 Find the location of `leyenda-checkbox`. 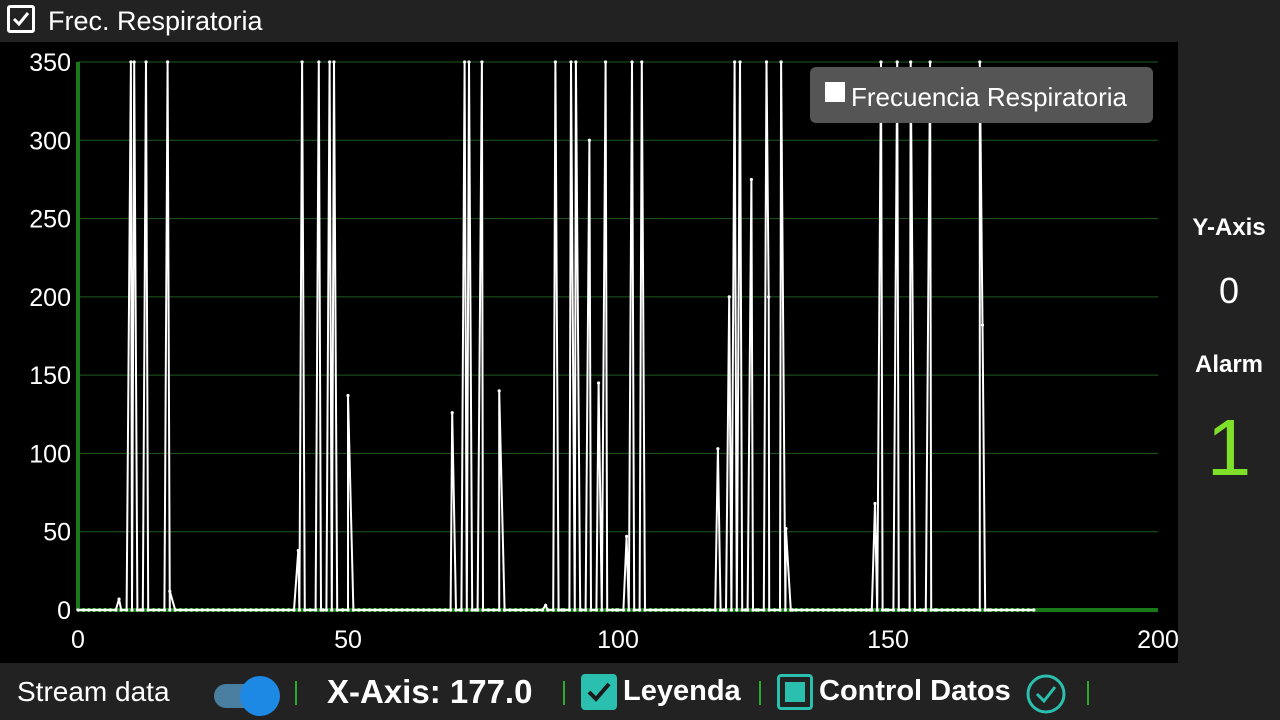

leyenda-checkbox is located at coordinates (599, 692).